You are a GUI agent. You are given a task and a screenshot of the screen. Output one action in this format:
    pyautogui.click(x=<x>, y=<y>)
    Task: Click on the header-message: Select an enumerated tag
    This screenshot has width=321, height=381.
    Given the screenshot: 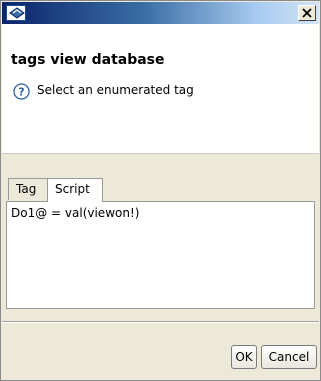 What is the action you would take?
    pyautogui.click(x=115, y=90)
    